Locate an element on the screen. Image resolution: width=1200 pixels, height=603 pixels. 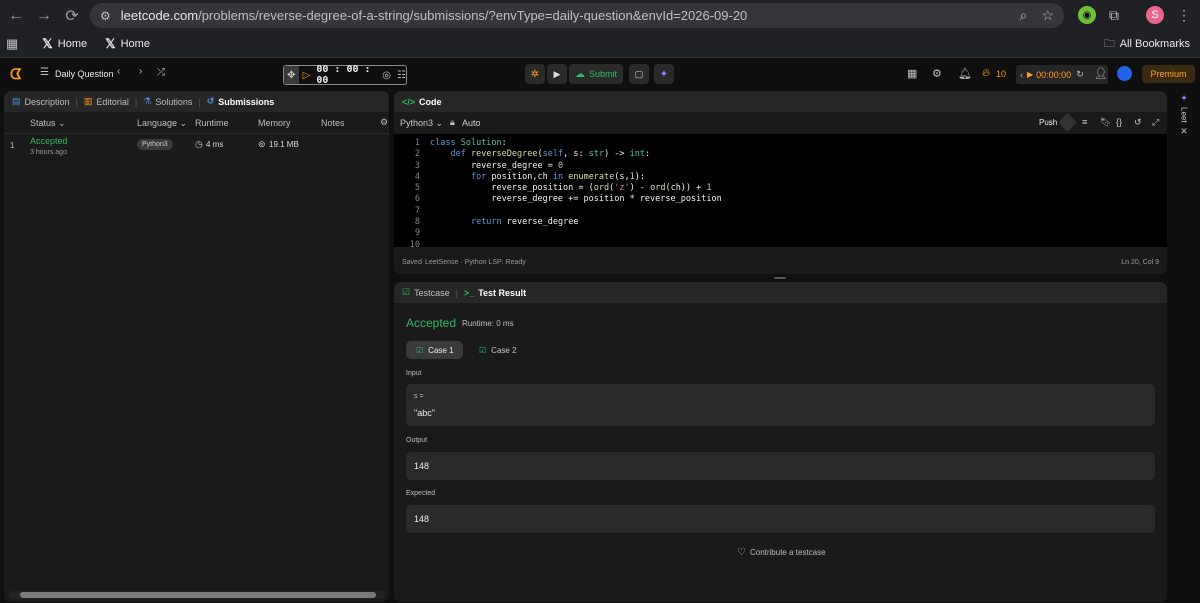
column-runtime: Runtime is located at coordinates (212, 123).